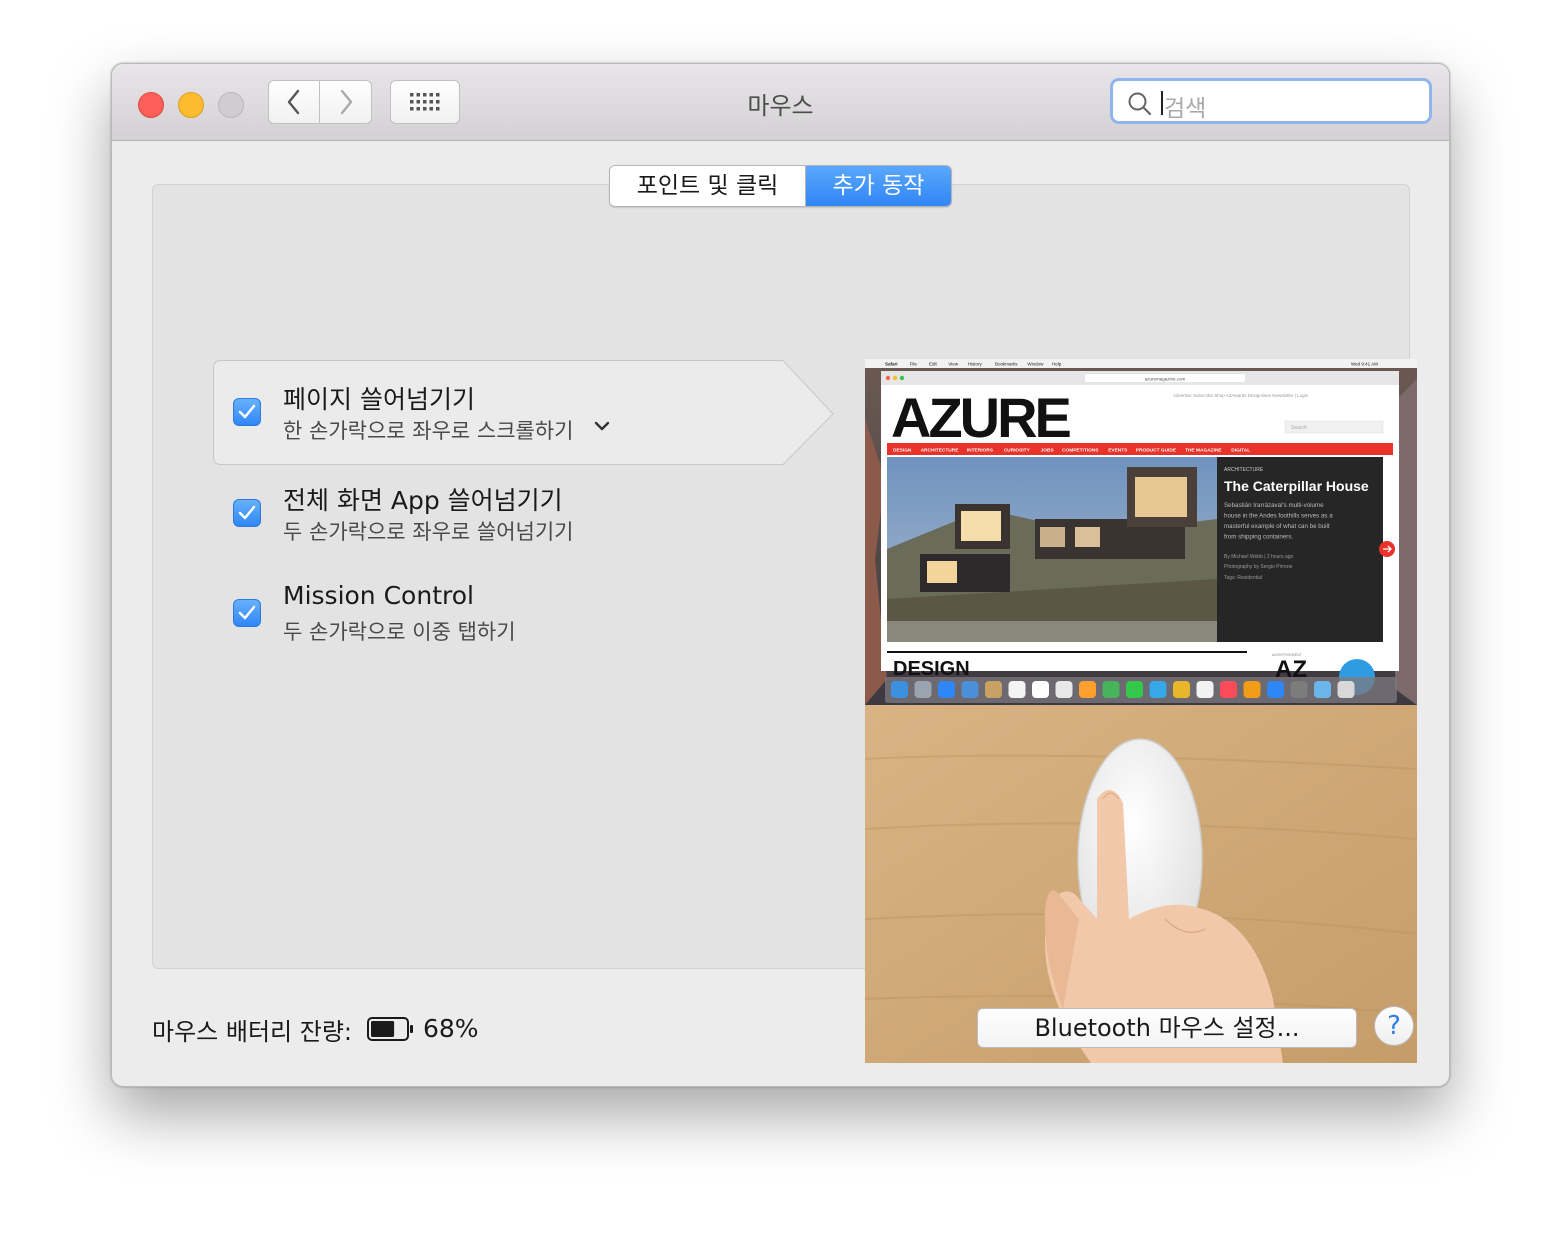  What do you see at coordinates (1258, 537) in the screenshot?
I see `article-body-line: from shipping containers.` at bounding box center [1258, 537].